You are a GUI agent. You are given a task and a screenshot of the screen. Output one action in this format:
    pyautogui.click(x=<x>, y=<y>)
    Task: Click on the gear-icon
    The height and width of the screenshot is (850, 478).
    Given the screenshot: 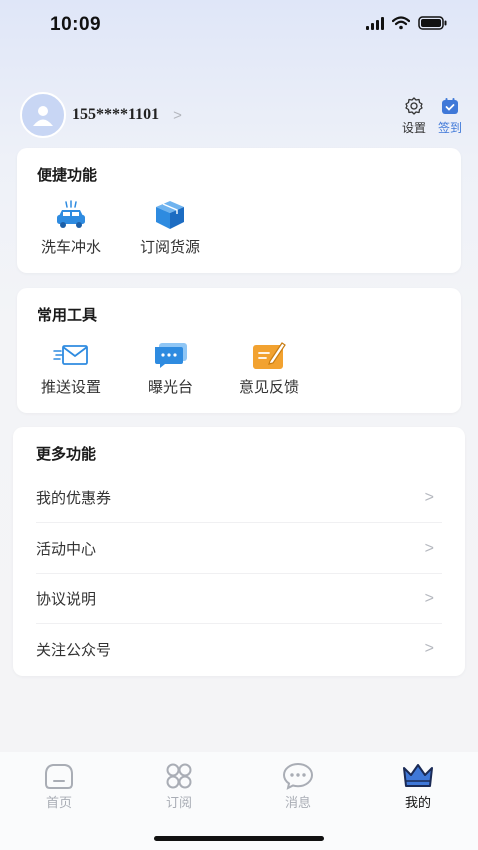 What is the action you would take?
    pyautogui.click(x=414, y=106)
    